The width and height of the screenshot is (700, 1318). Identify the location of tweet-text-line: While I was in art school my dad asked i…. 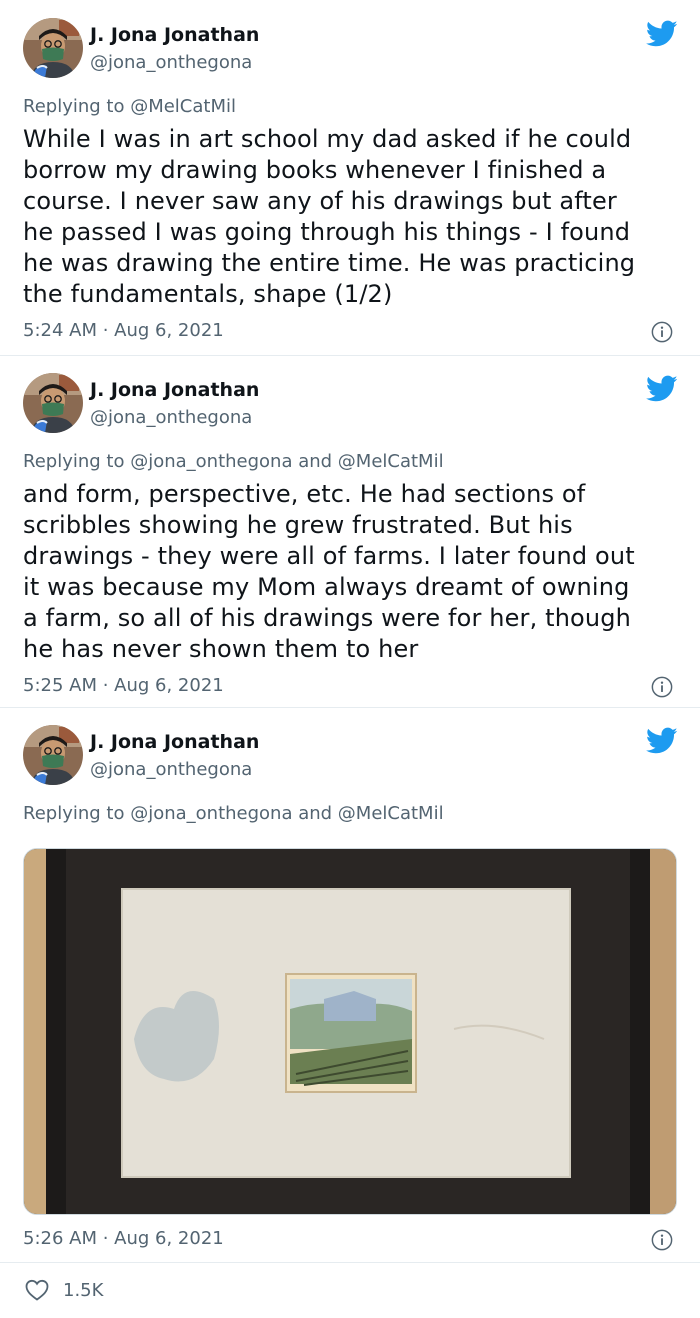
(327, 139).